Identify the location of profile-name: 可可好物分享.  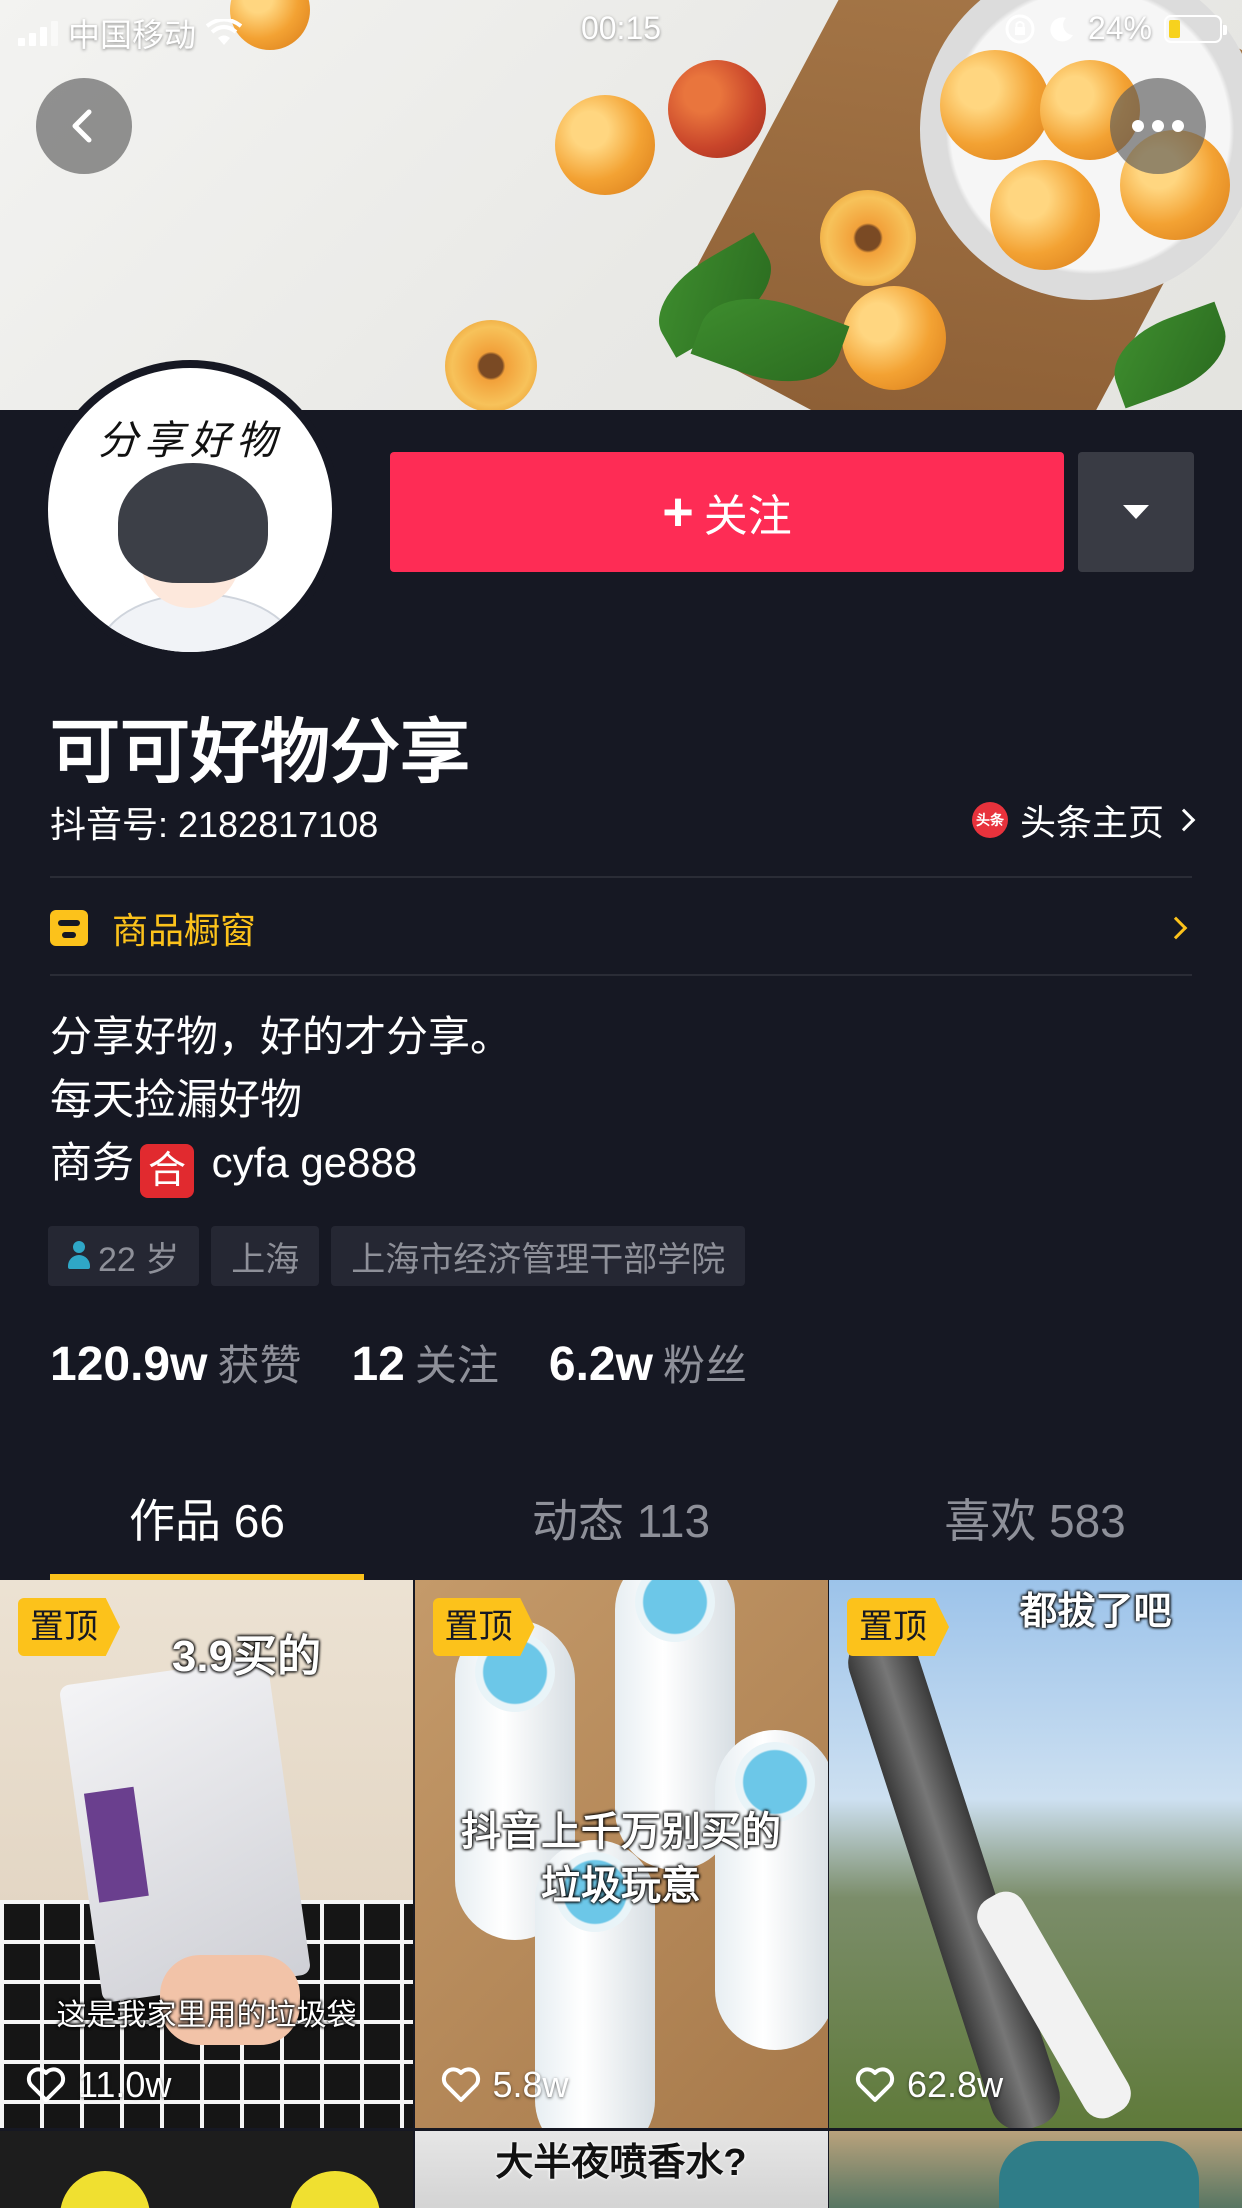
(260, 752).